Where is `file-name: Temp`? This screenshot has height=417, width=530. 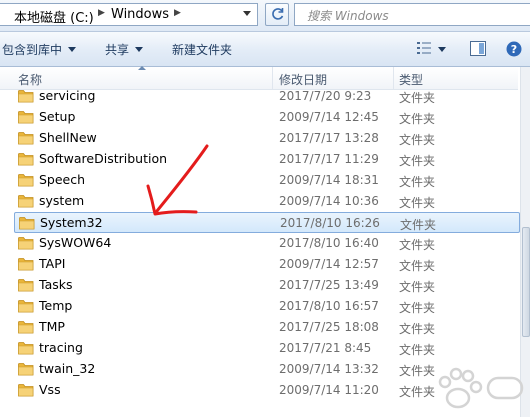
file-name: Temp is located at coordinates (56, 305).